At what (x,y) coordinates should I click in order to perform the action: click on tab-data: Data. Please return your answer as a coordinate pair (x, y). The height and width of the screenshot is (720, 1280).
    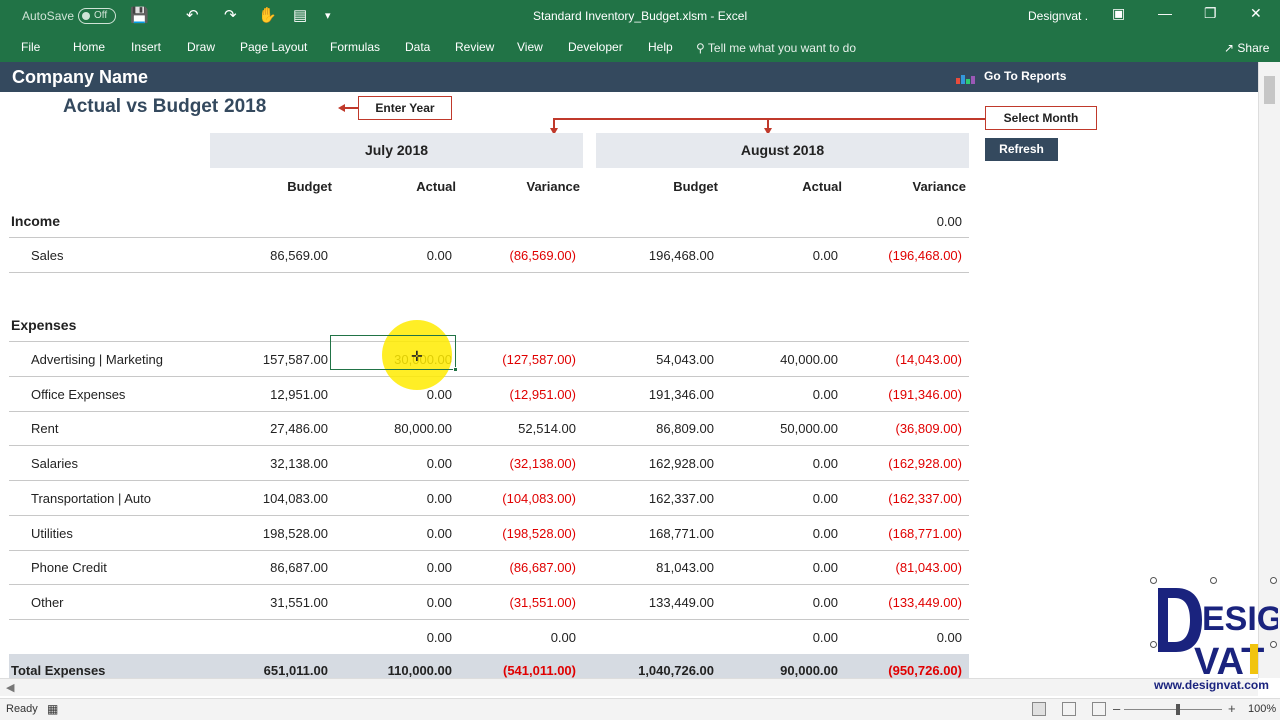
    Looking at the image, I should click on (417, 47).